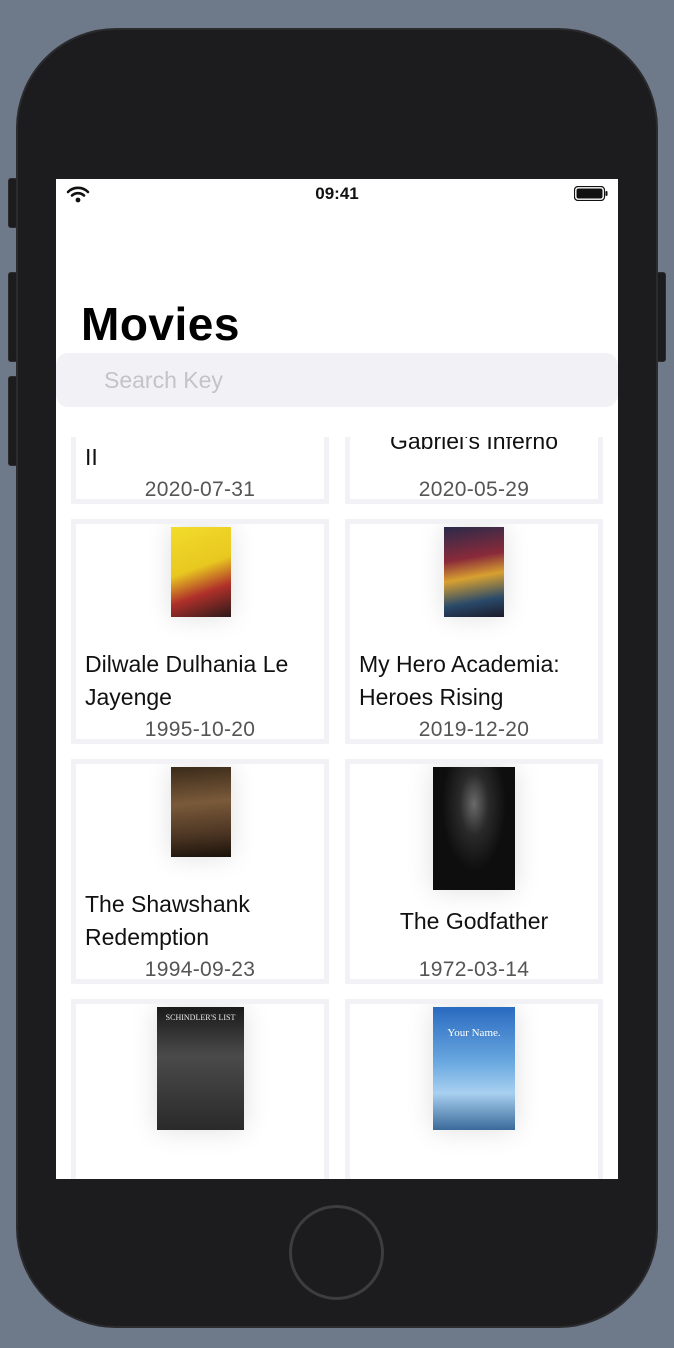 The image size is (674, 1348). What do you see at coordinates (200, 1068) in the screenshot?
I see `movie-poster: SCHINDLER'S LIST` at bounding box center [200, 1068].